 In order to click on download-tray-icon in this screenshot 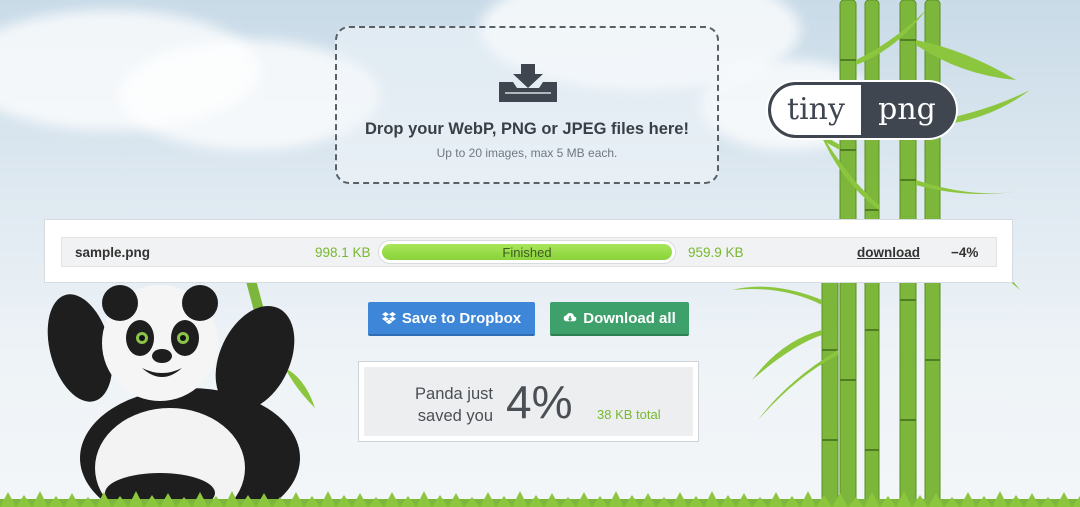, I will do `click(528, 83)`.